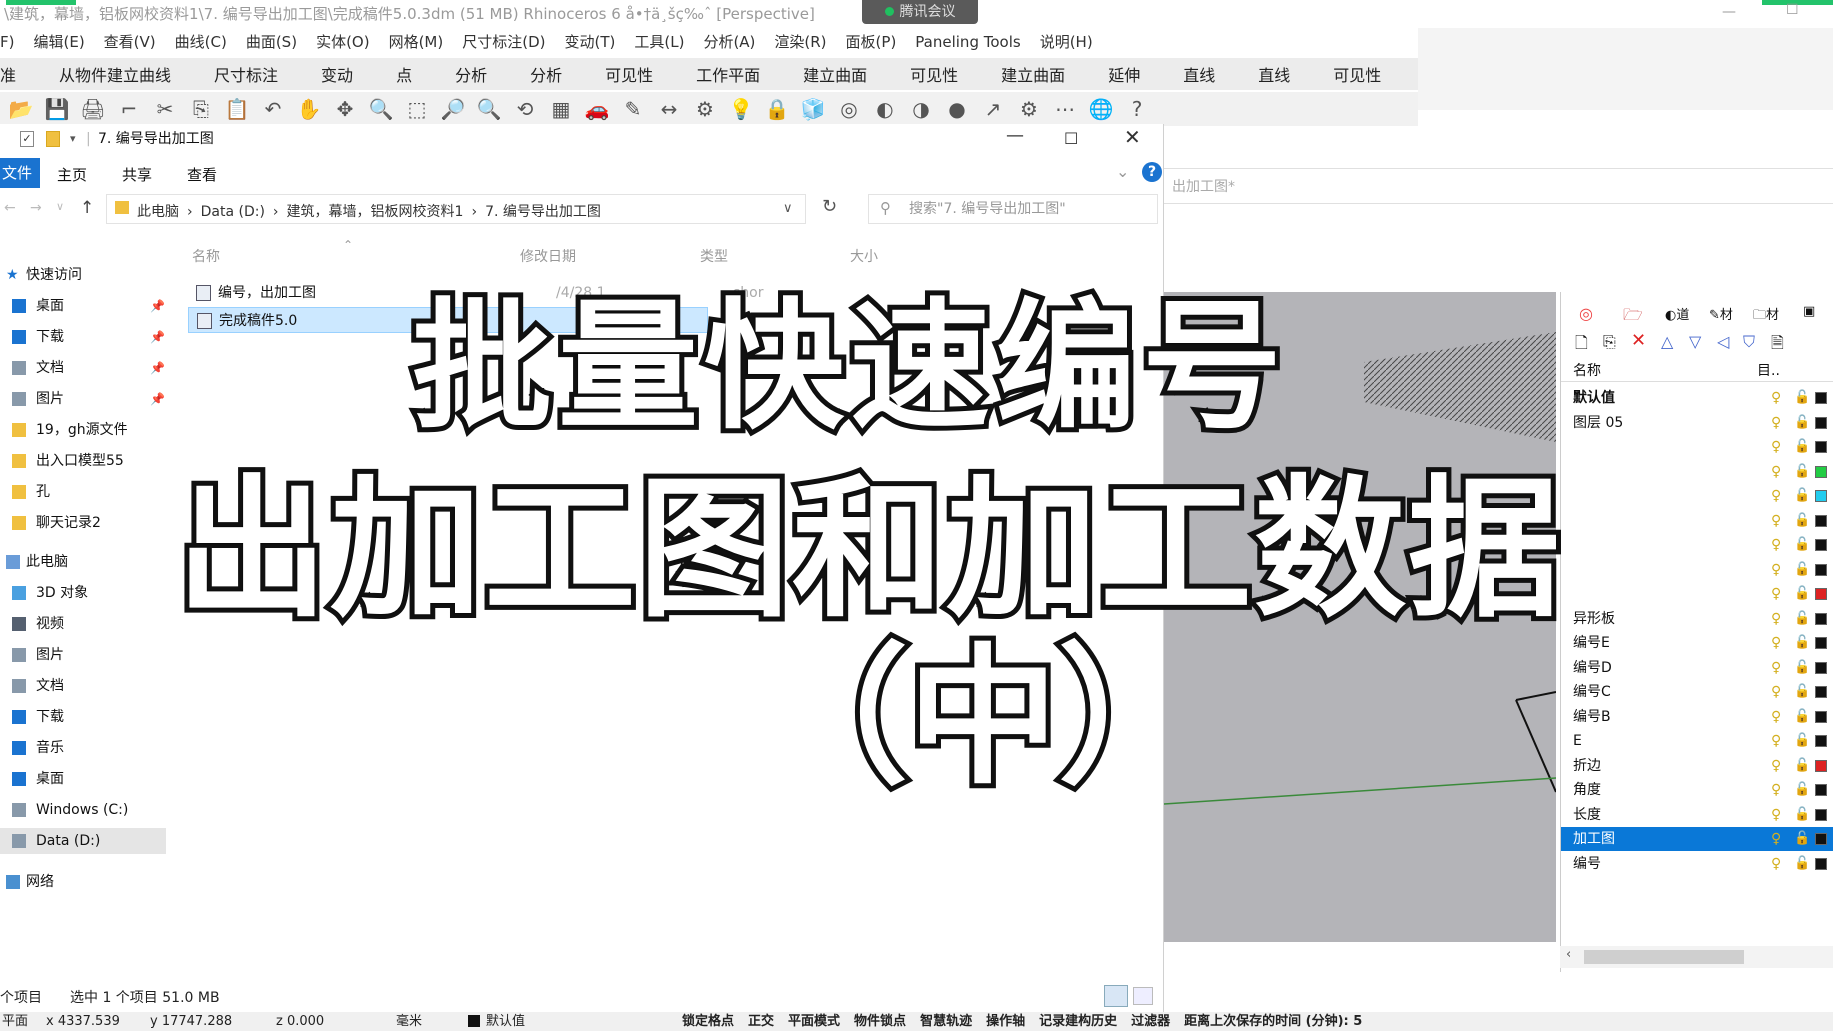 The image size is (1833, 1031). What do you see at coordinates (659, 41) in the screenshot?
I see `menu-item: 工具(L)` at bounding box center [659, 41].